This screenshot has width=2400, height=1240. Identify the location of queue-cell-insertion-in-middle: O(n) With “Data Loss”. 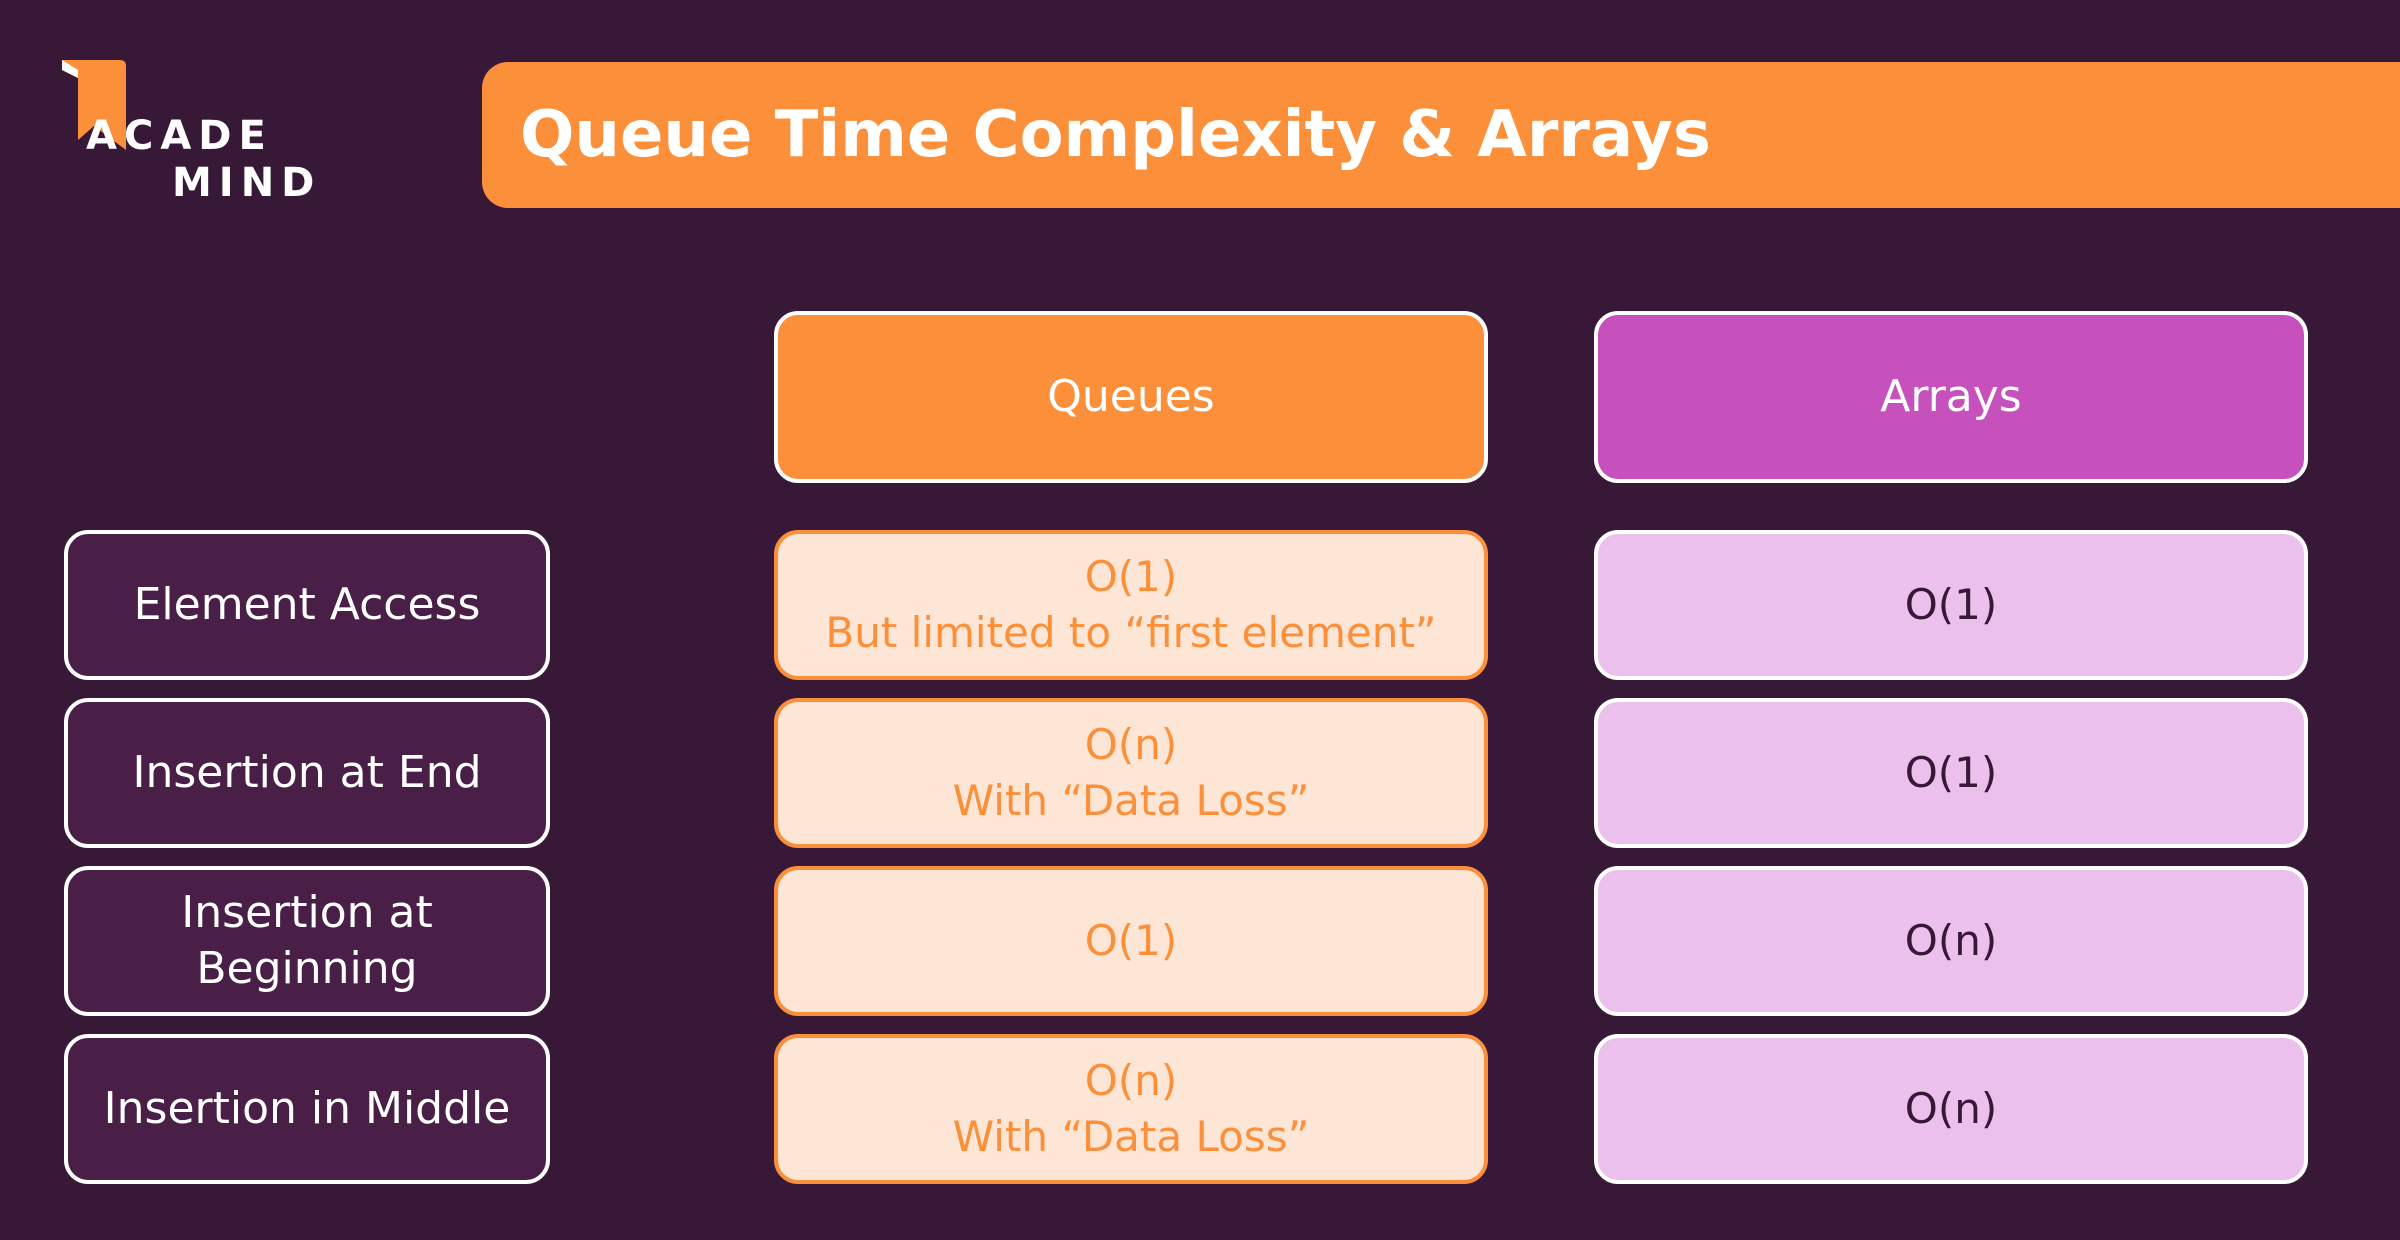
(1131, 1109).